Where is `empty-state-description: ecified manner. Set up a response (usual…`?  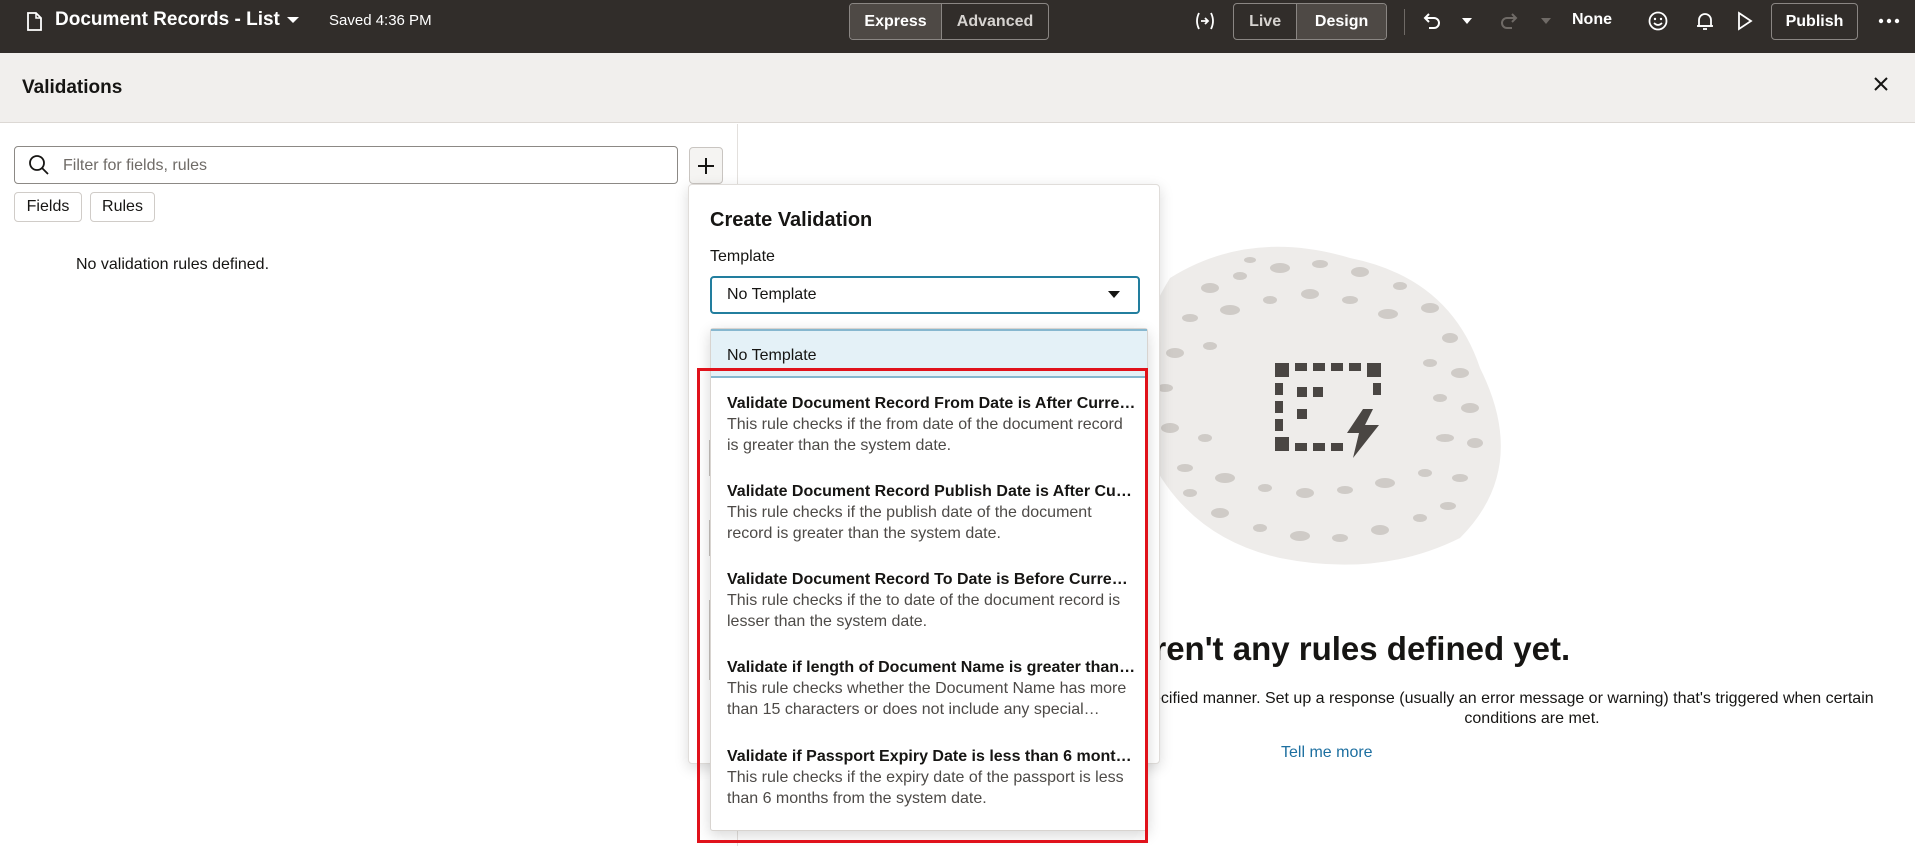 empty-state-description: ecified manner. Set up a response (usual… is located at coordinates (1532, 709).